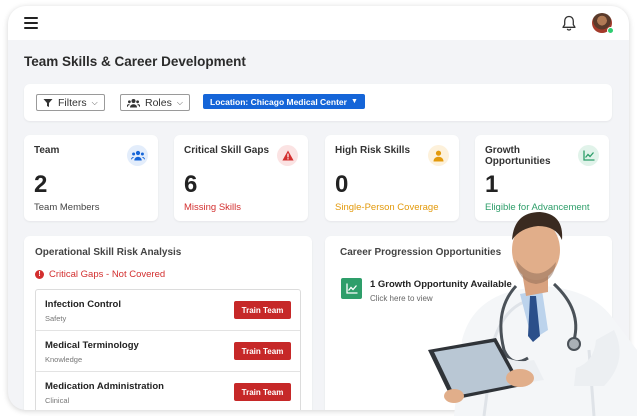 This screenshot has height=416, width=637. What do you see at coordinates (67, 207) in the screenshot?
I see `stat-subtext: Team Members` at bounding box center [67, 207].